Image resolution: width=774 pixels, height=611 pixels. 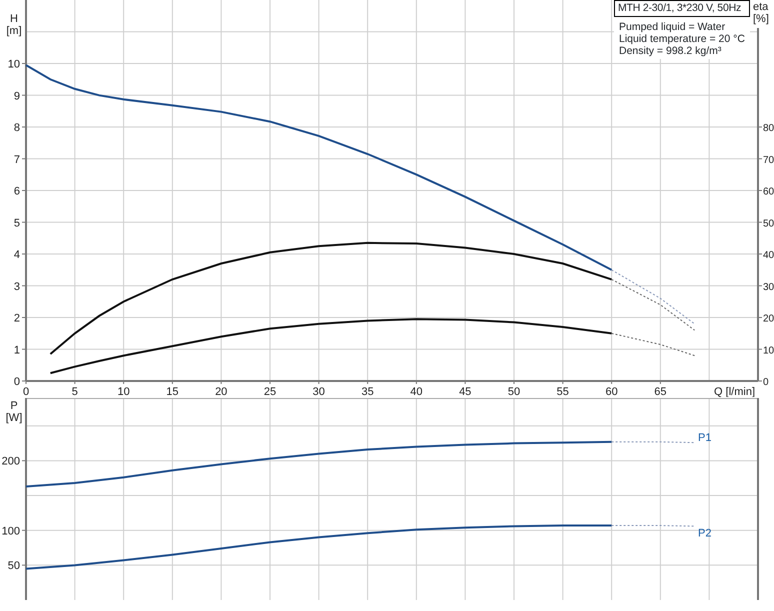 What do you see at coordinates (17, 160) in the screenshot?
I see `tick-label: 7` at bounding box center [17, 160].